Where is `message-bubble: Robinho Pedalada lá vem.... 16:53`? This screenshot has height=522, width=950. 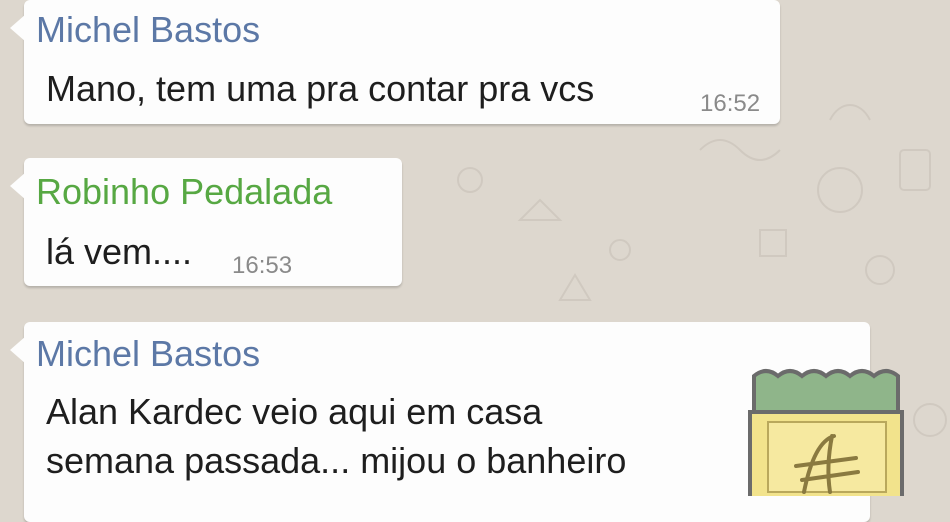 message-bubble: Robinho Pedalada lá vem.... 16:53 is located at coordinates (206, 222).